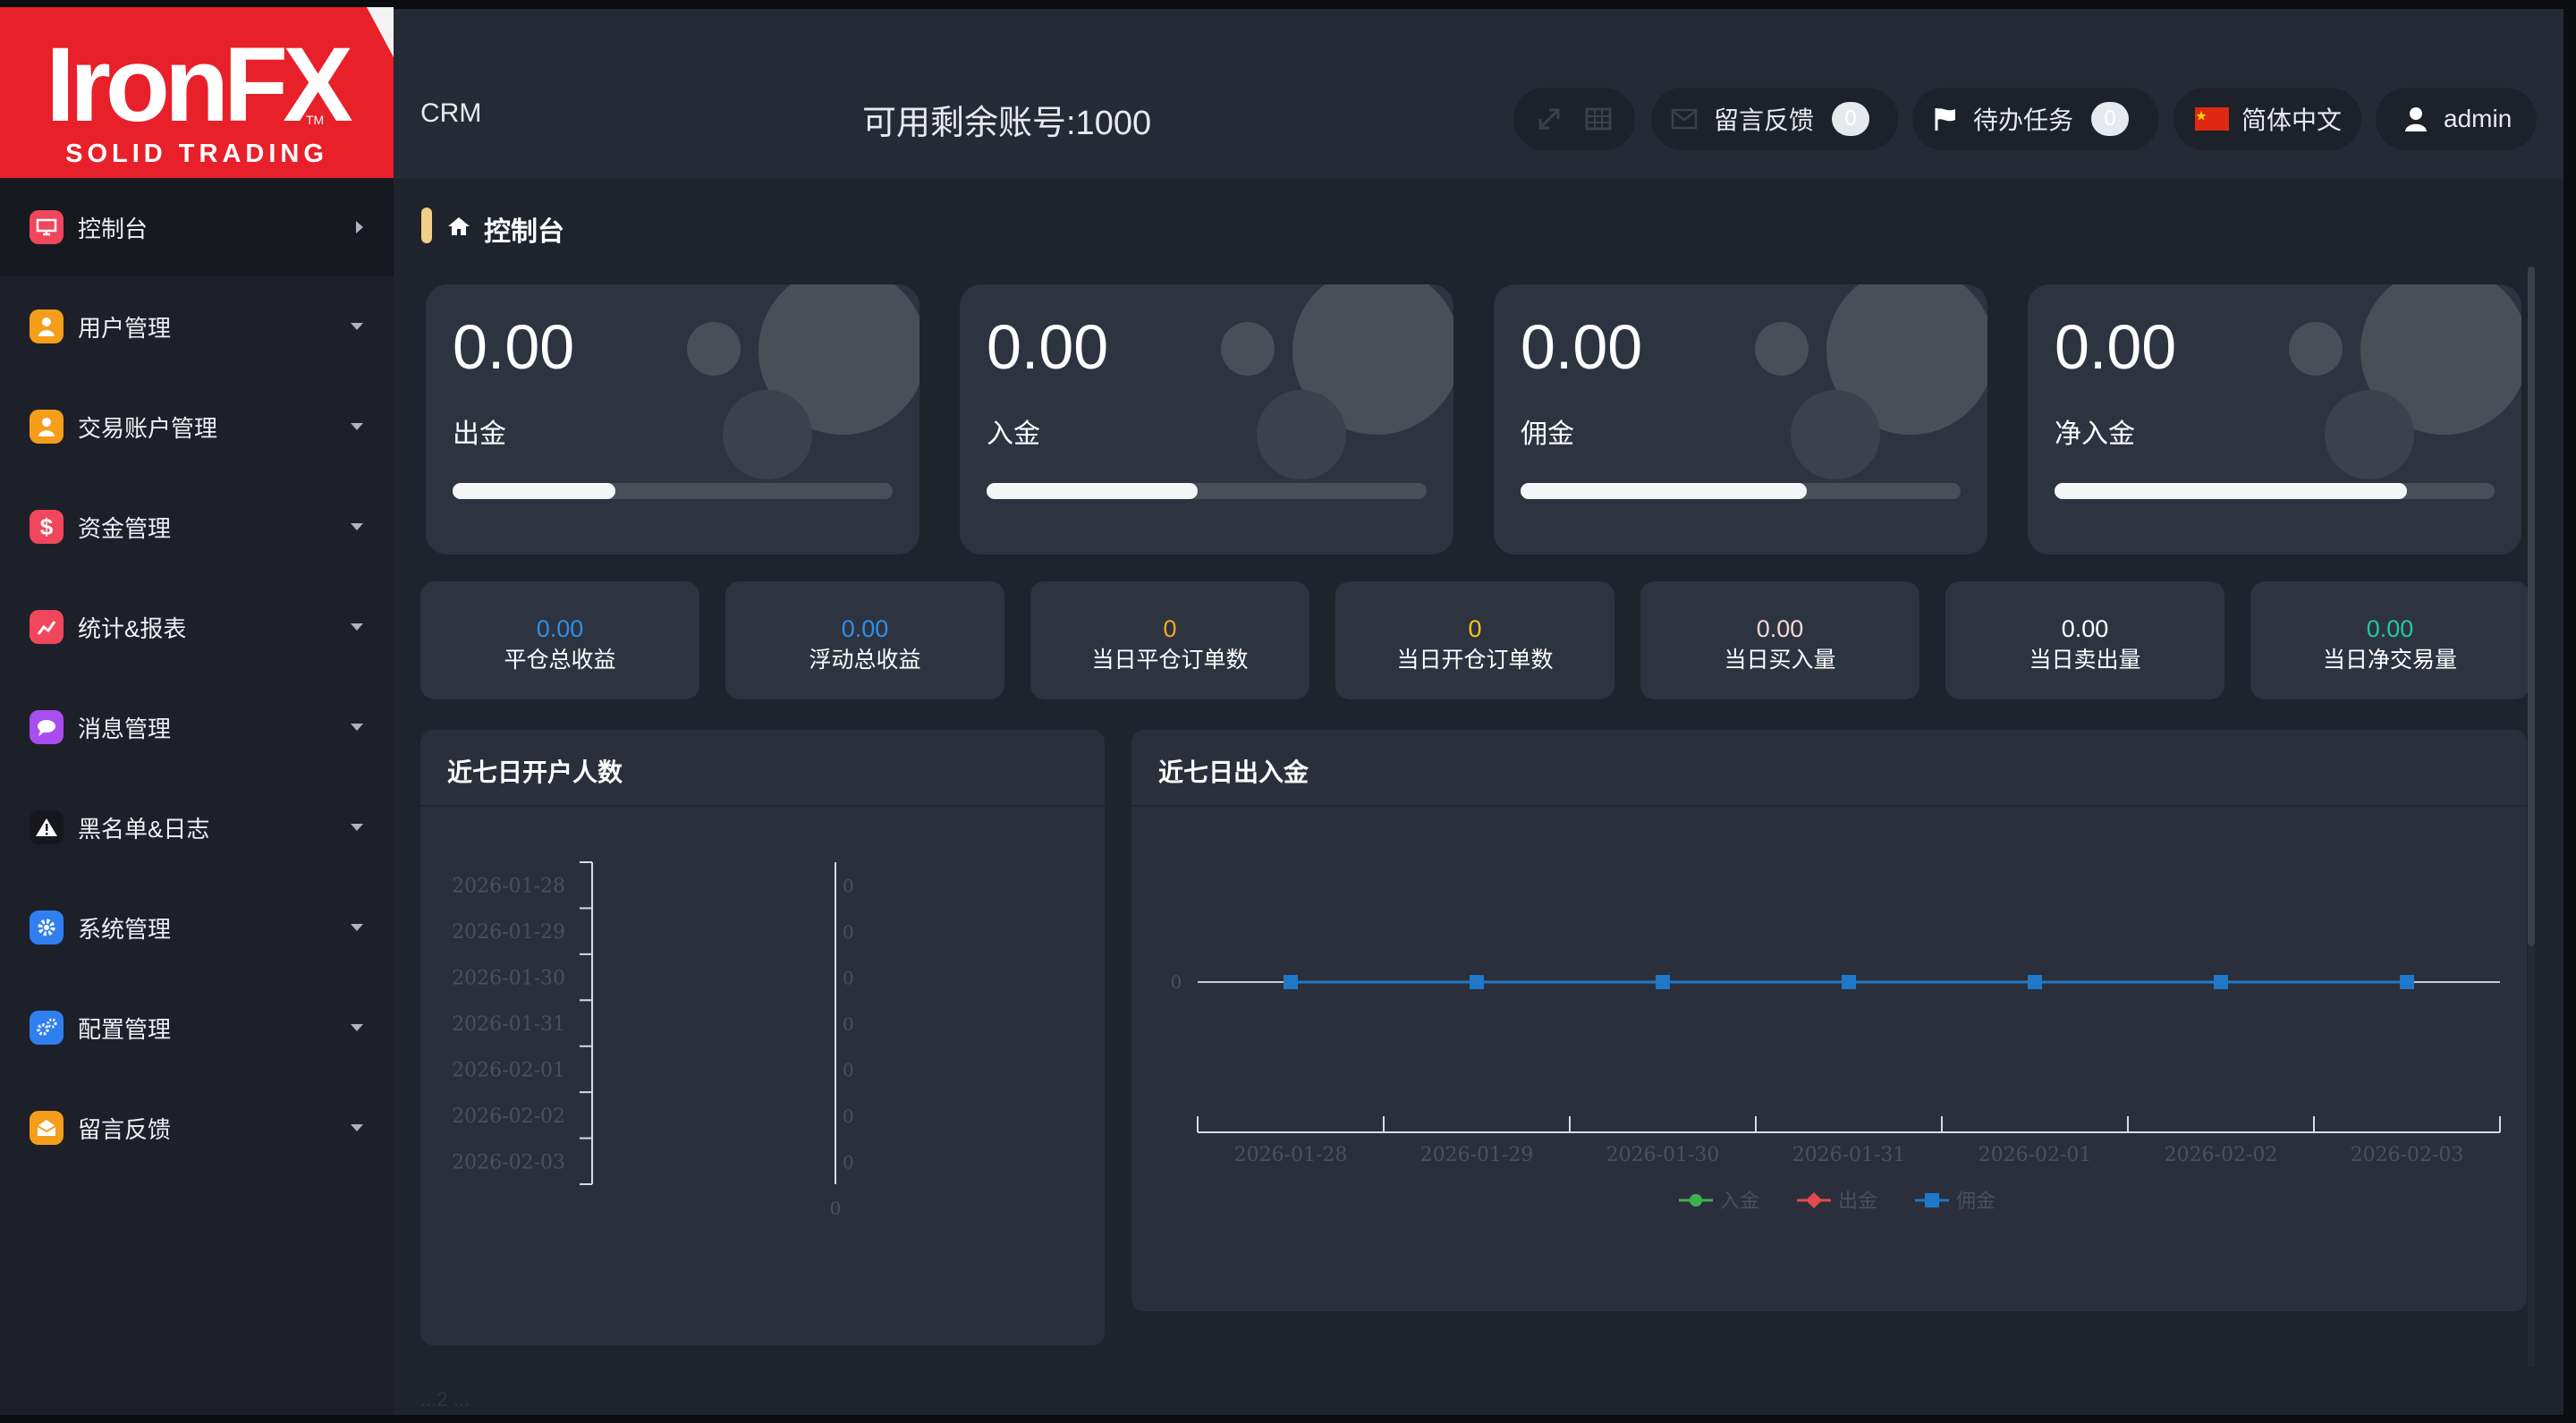 The width and height of the screenshot is (2576, 1423). Describe the element at coordinates (2274, 419) in the screenshot. I see `card-net-deposit: 0.00 净入金` at that location.